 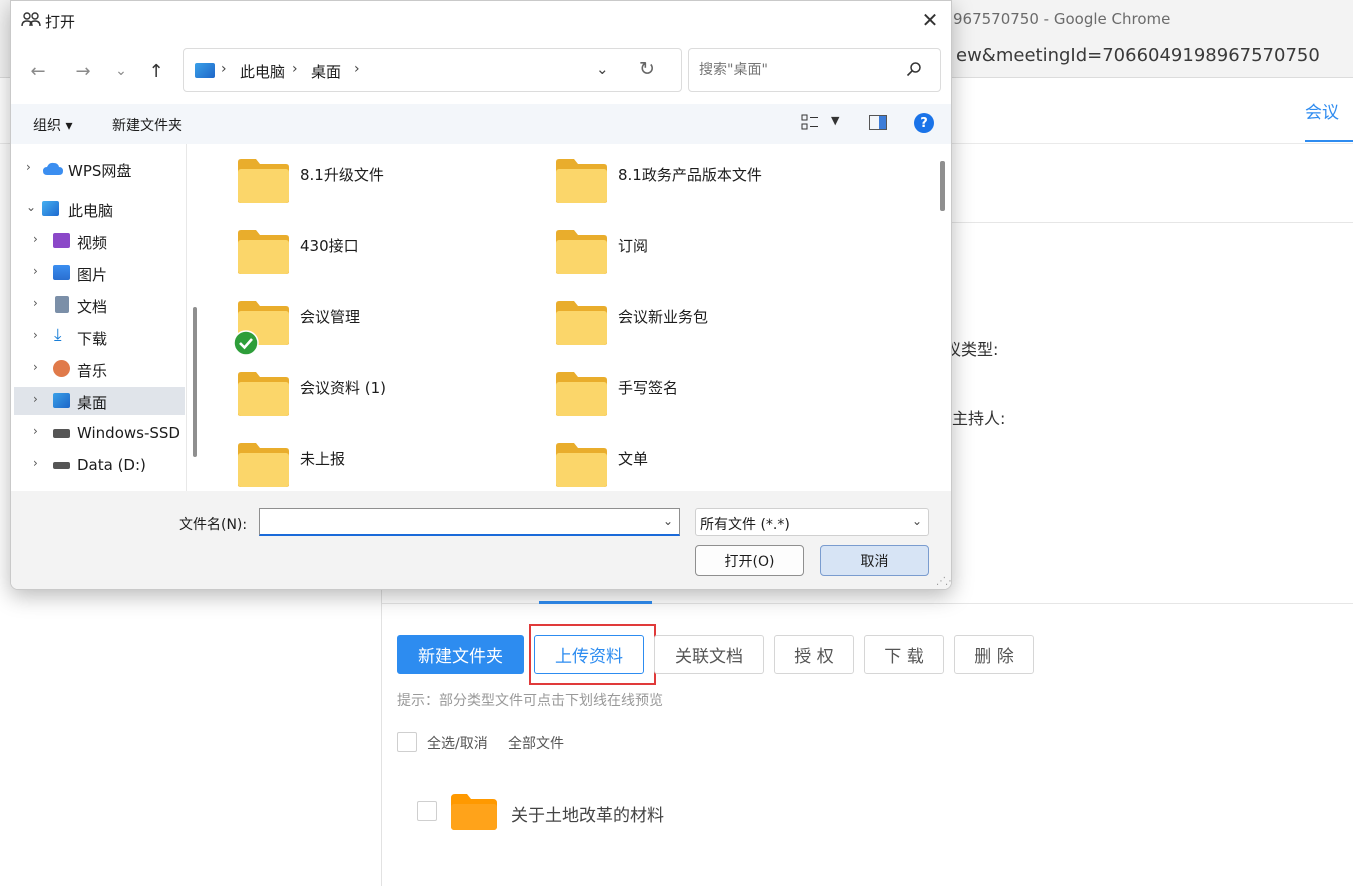 What do you see at coordinates (874, 560) in the screenshot?
I see `cancel-button: 取消` at bounding box center [874, 560].